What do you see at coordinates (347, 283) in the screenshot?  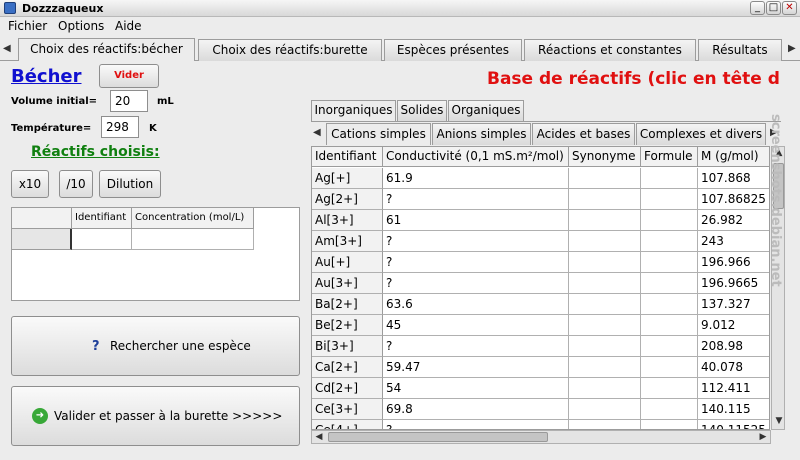 I see `row-identifiant: Au[3+]` at bounding box center [347, 283].